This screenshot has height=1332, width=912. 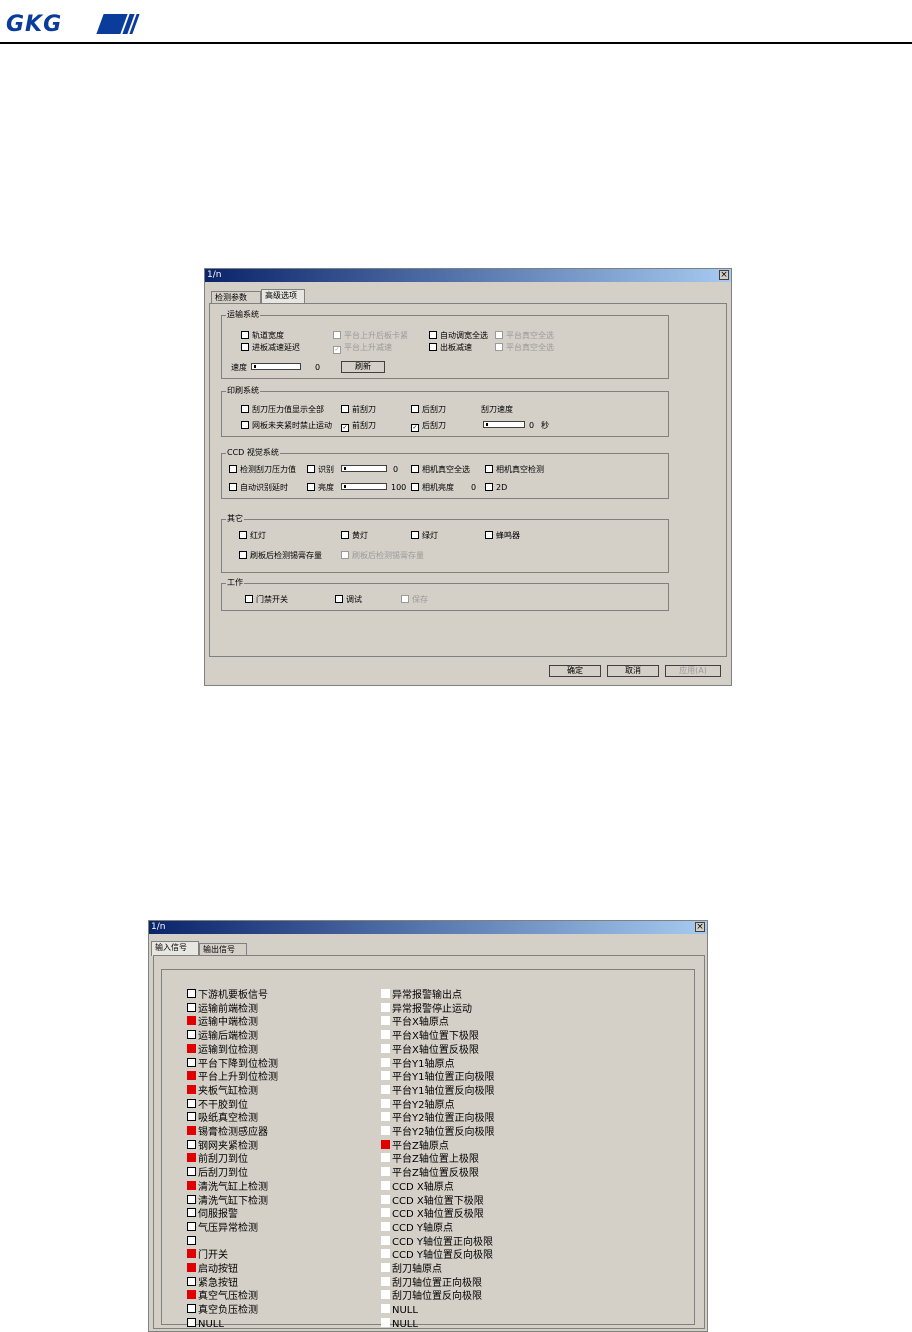 What do you see at coordinates (276, 366) in the screenshot?
I see `speed-slider` at bounding box center [276, 366].